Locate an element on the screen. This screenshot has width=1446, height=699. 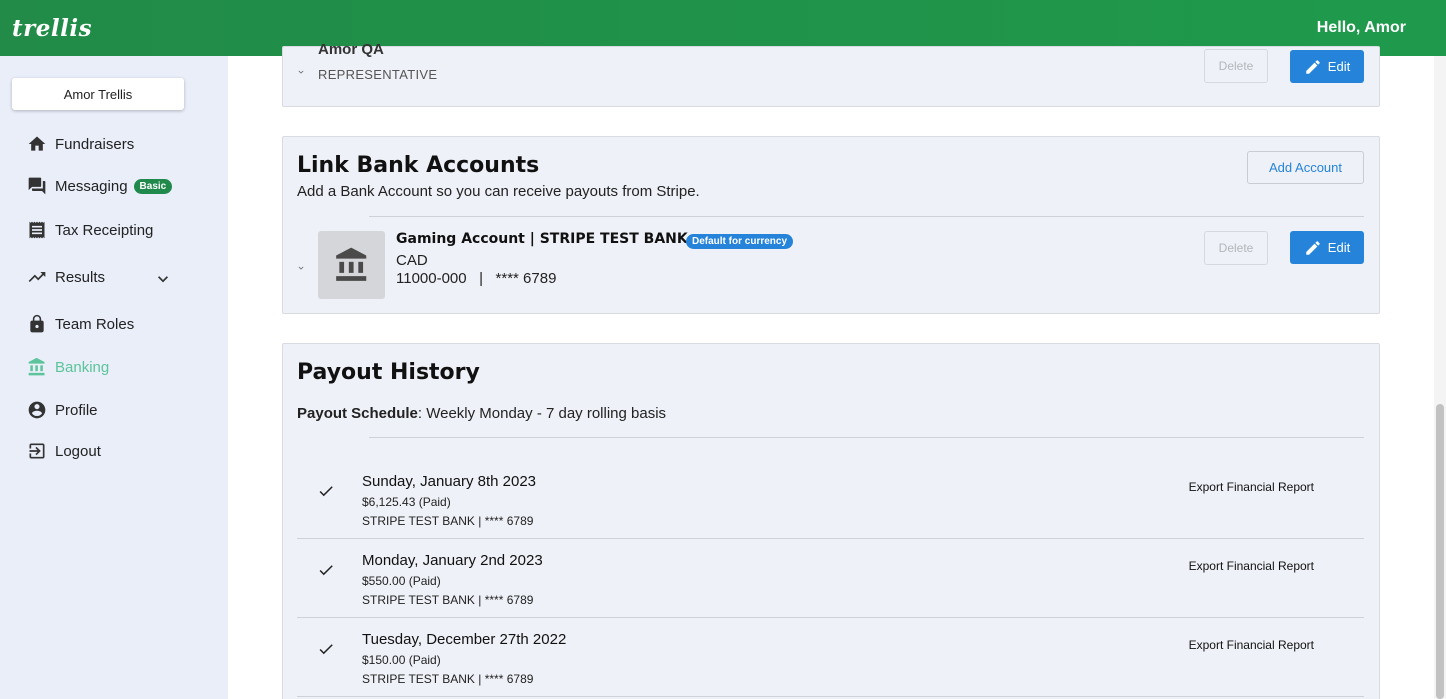
account-circle-icon is located at coordinates (37, 410).